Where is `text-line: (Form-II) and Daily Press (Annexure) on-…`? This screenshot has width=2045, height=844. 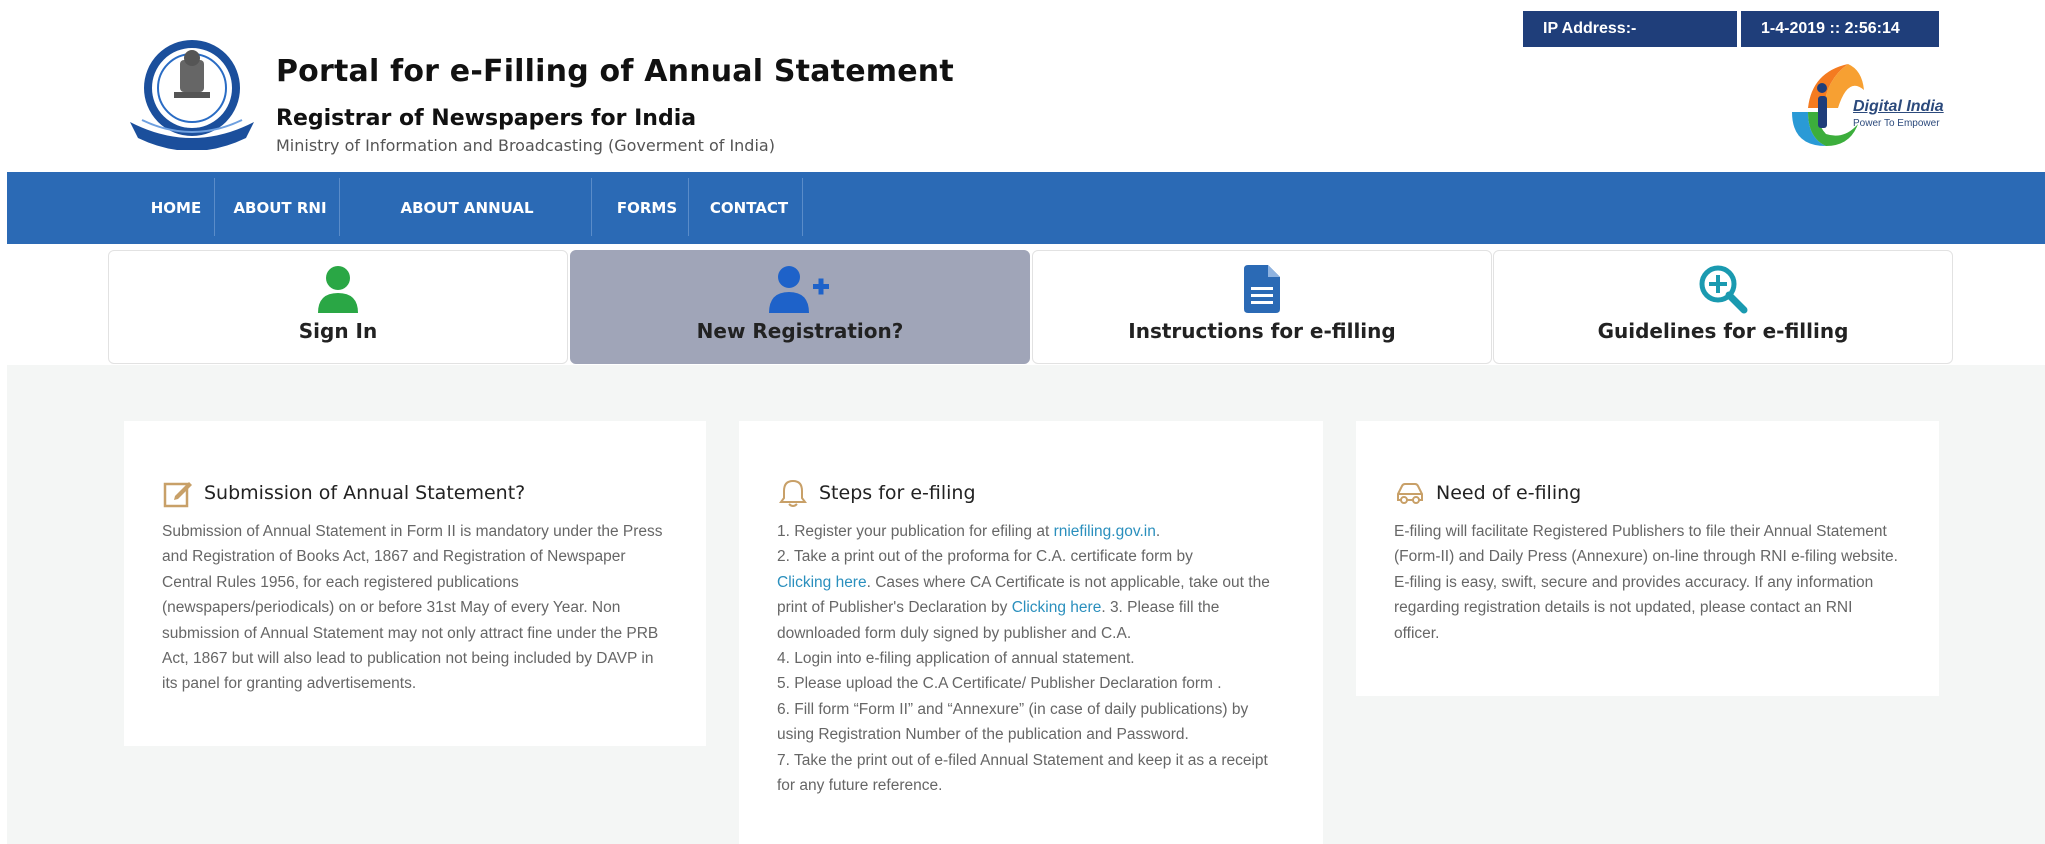 text-line: (Form-II) and Daily Press (Annexure) on-… is located at coordinates (1646, 557).